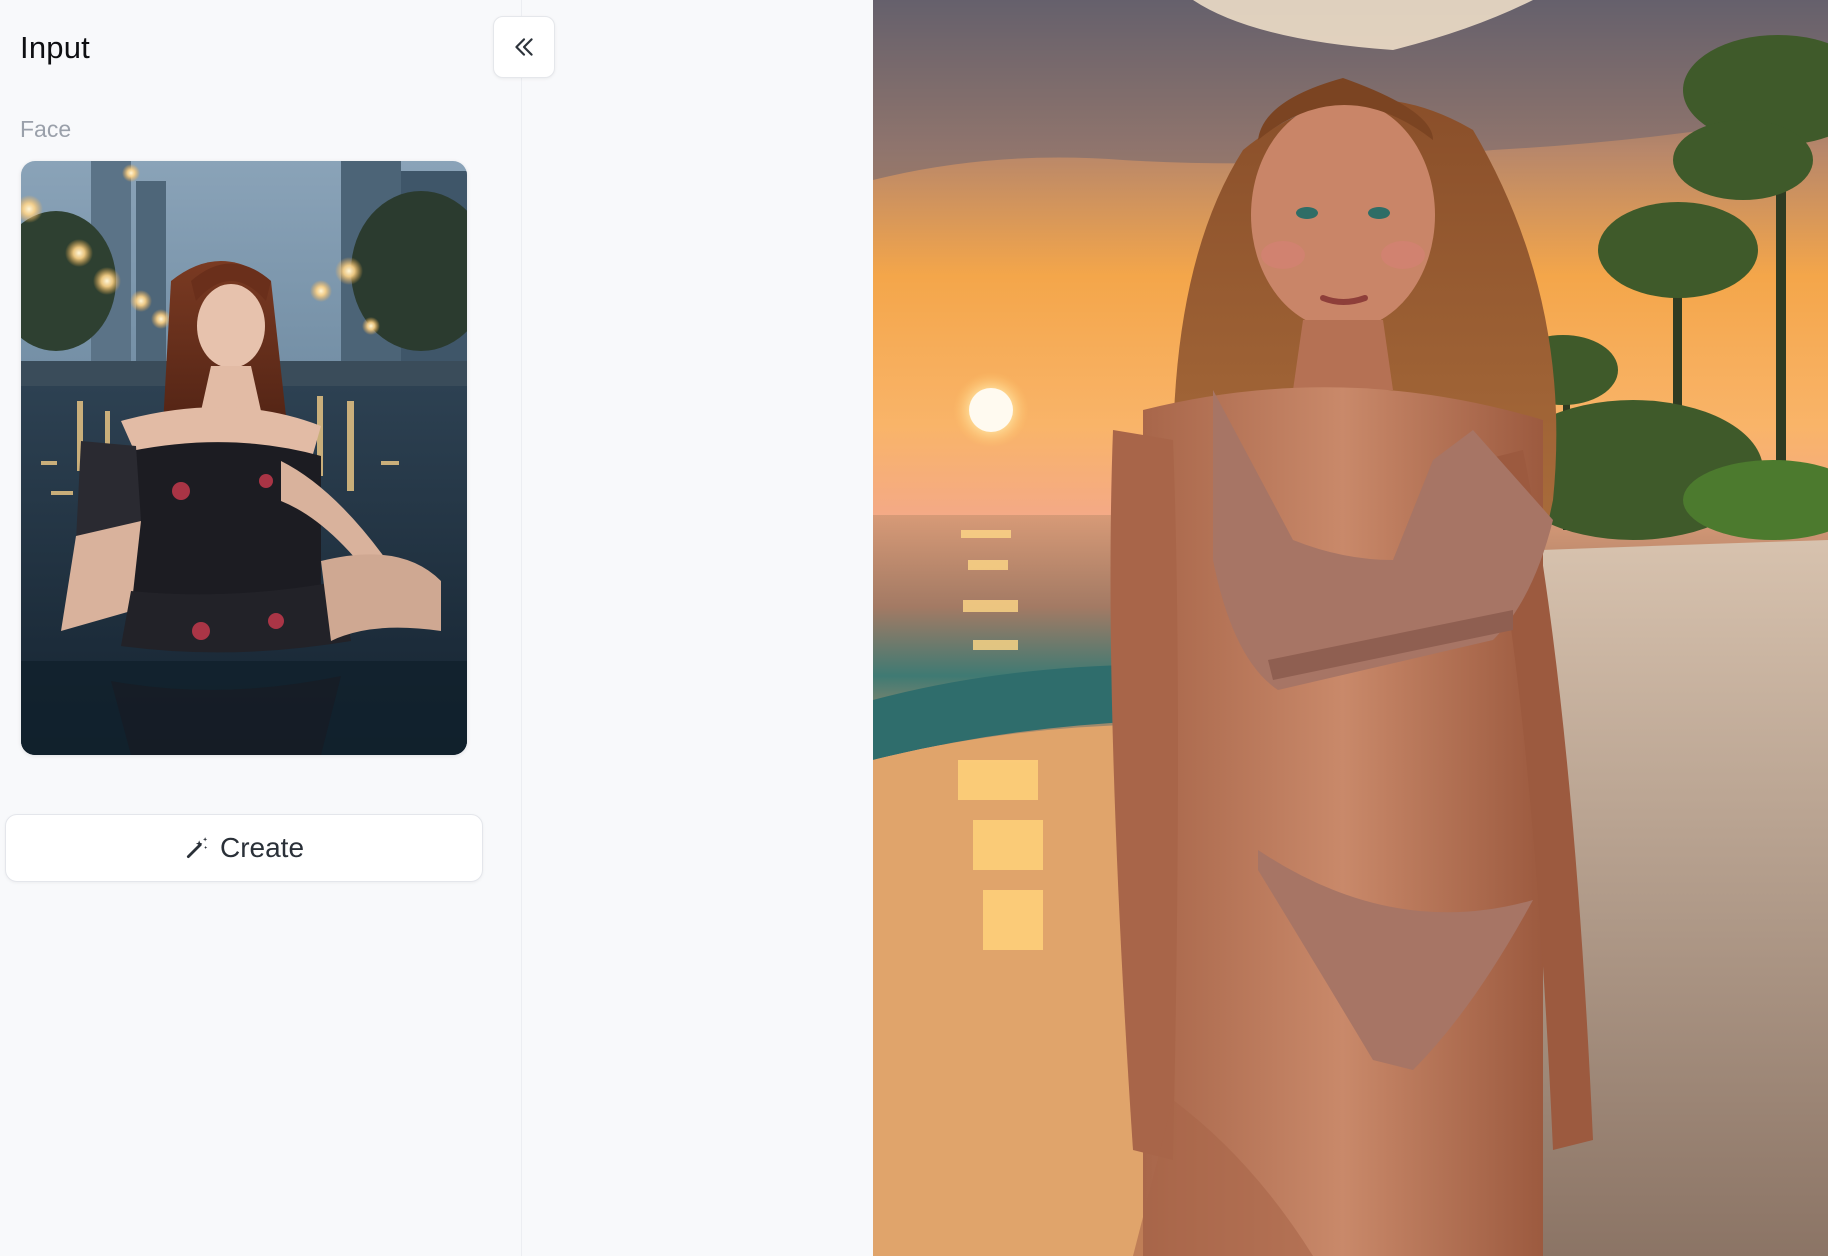  What do you see at coordinates (262, 847) in the screenshot?
I see `create-button-label: Create` at bounding box center [262, 847].